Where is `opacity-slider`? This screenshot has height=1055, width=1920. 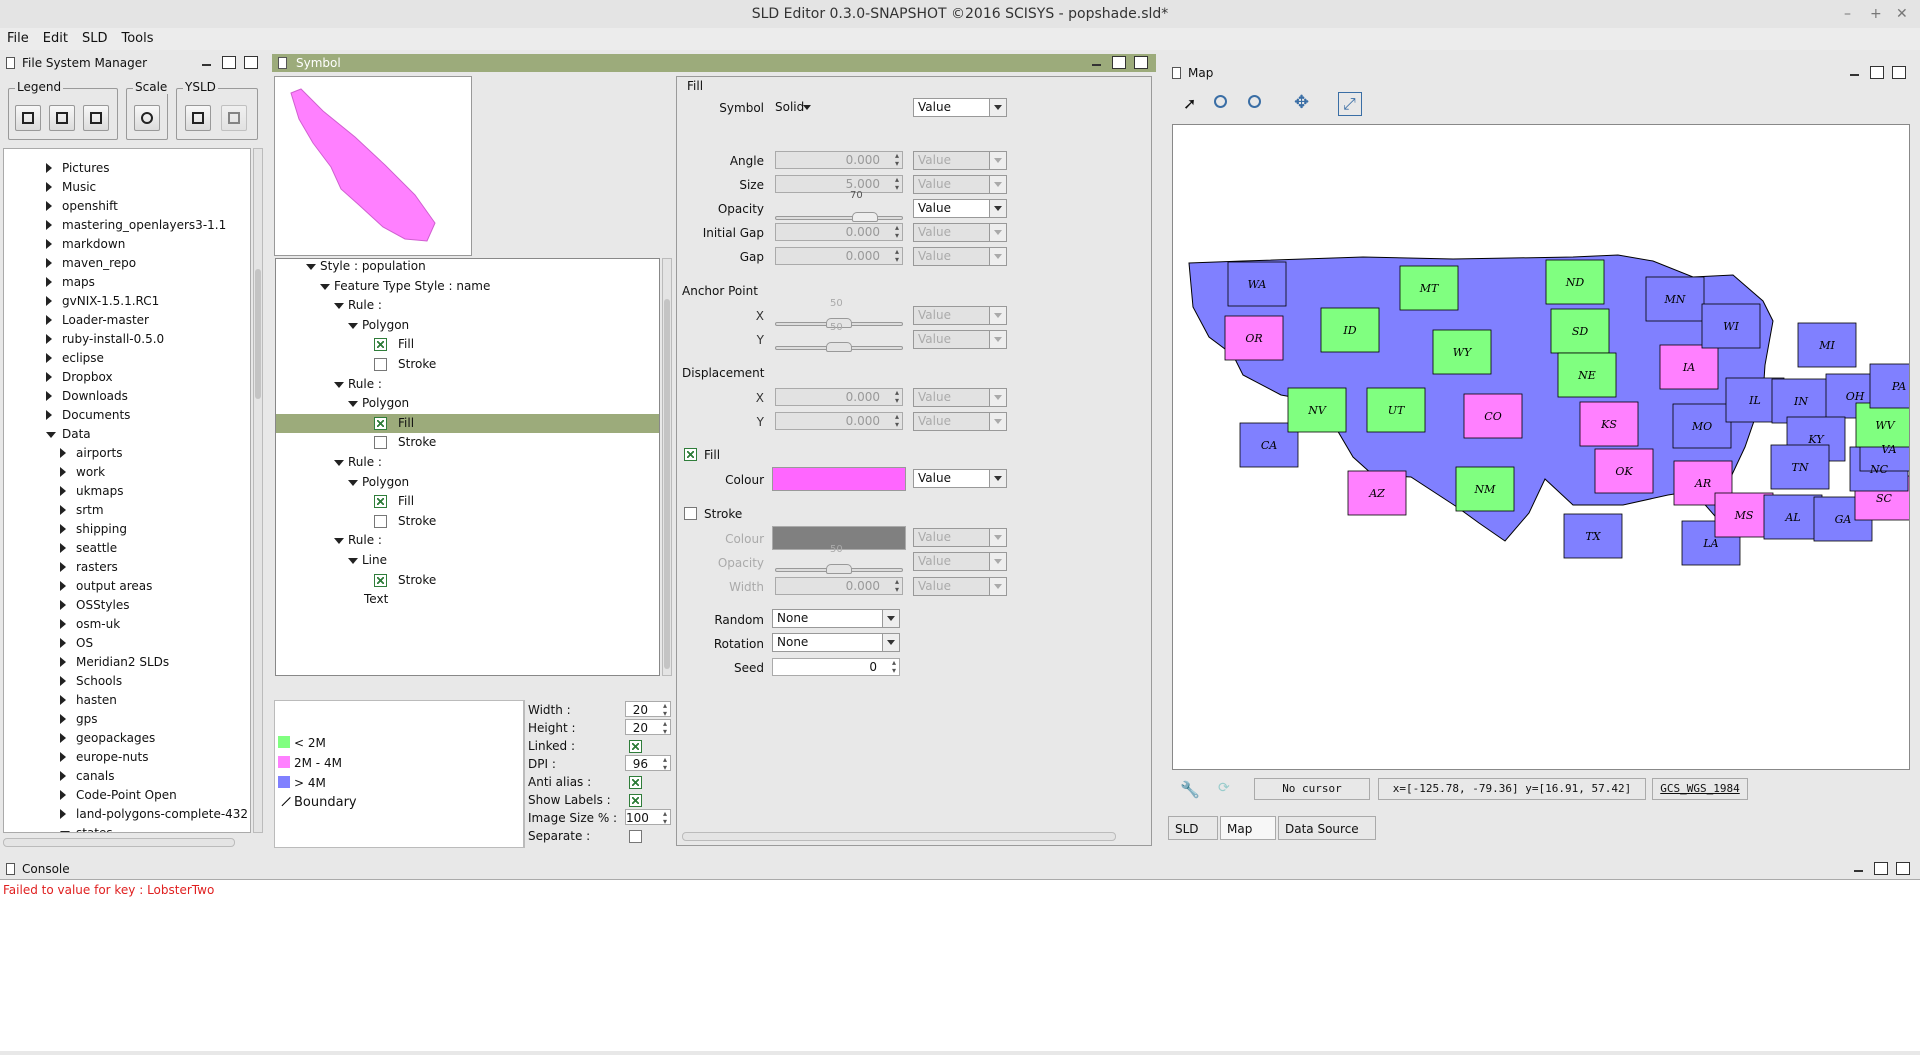 opacity-slider is located at coordinates (839, 218).